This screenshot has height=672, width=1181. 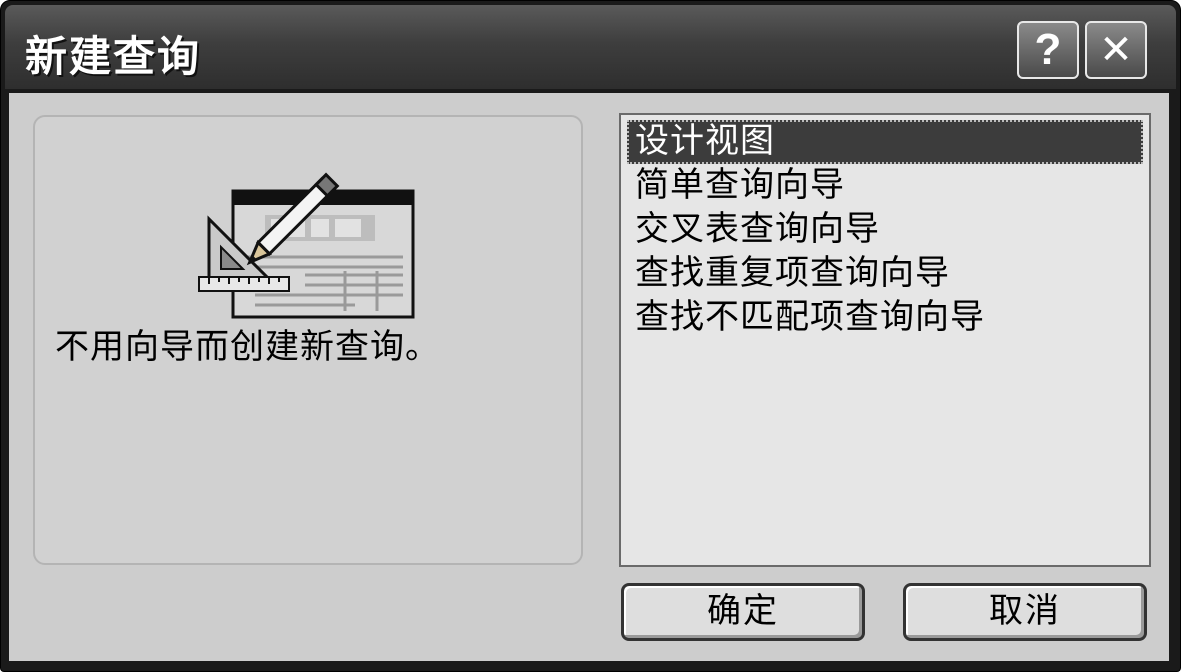 What do you see at coordinates (885, 318) in the screenshot?
I see `list-item-find-unmatched-wizard: 查找不匹配项查询向导` at bounding box center [885, 318].